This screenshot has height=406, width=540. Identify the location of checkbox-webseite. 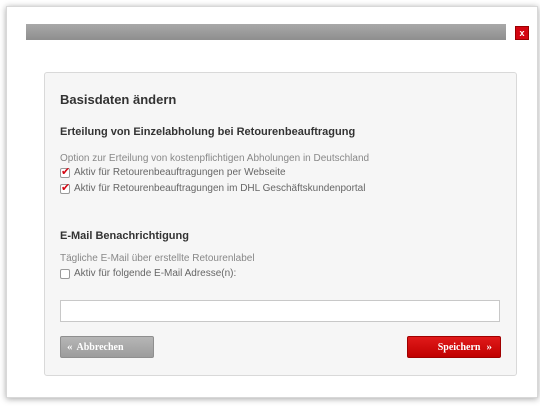
(65, 171).